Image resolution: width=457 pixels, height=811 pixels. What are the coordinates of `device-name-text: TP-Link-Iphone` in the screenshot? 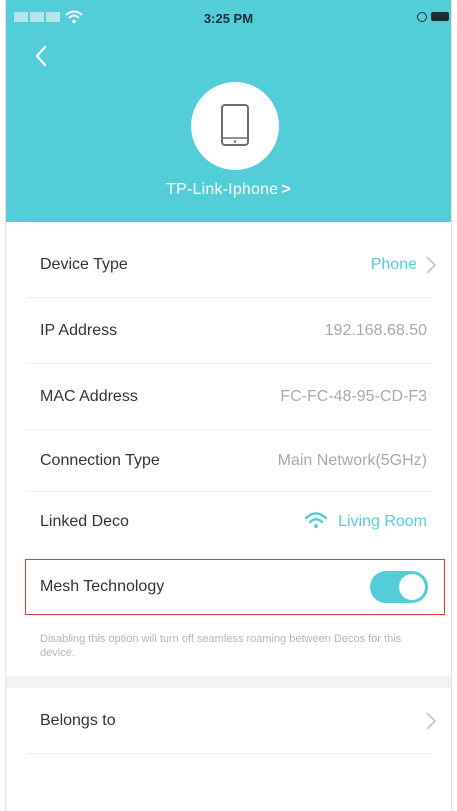 It's located at (222, 189).